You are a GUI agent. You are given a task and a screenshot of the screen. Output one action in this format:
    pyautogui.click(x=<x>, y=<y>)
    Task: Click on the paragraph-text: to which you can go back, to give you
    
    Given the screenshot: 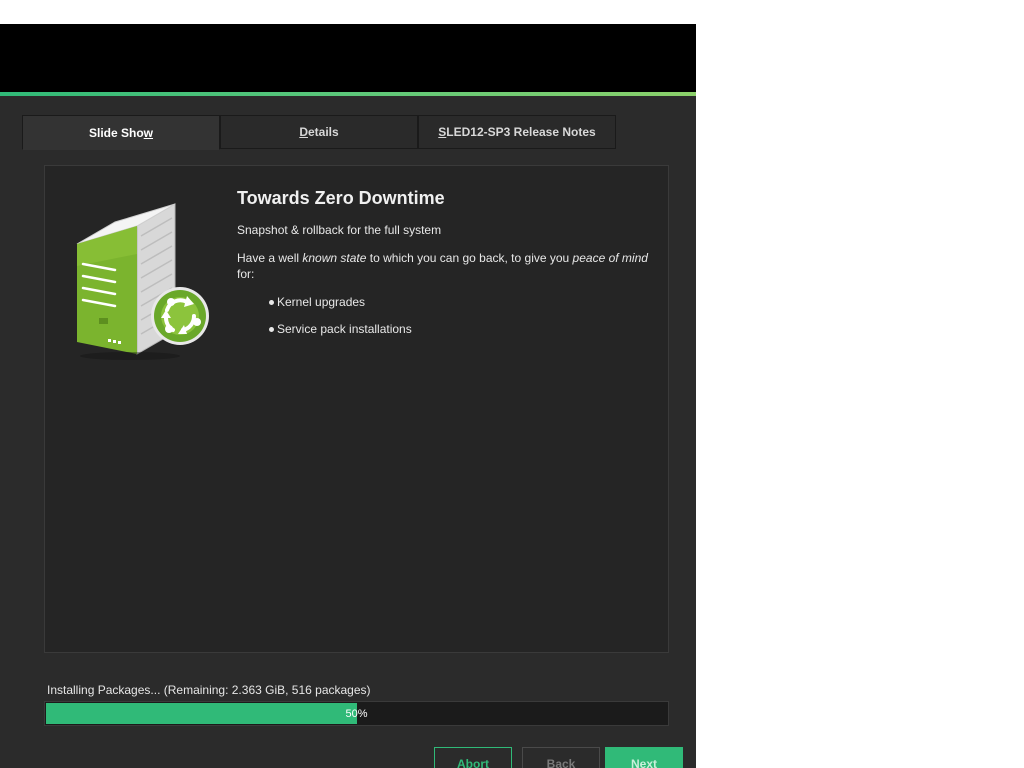 What is the action you would take?
    pyautogui.click(x=469, y=258)
    